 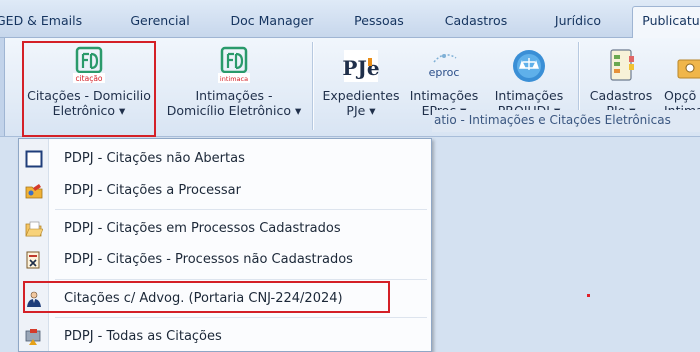 I want to click on menu-item-citacoes-processos-cadastrados: PDPJ - Citações em Processos Cadastrados, so click(x=225, y=229).